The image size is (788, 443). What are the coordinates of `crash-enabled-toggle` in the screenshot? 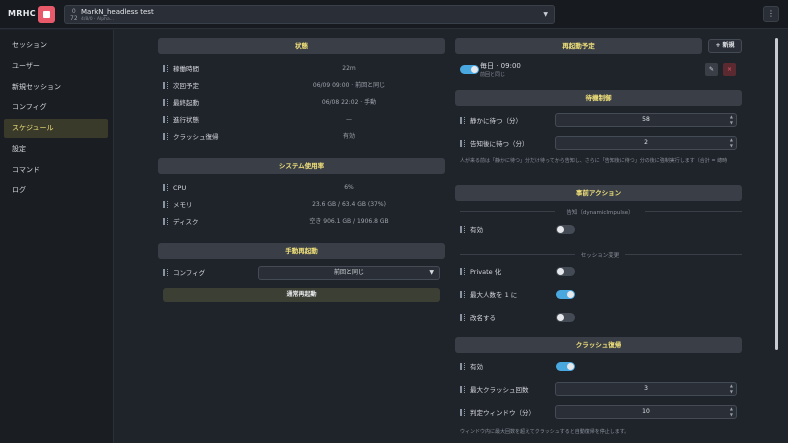 It's located at (565, 366).